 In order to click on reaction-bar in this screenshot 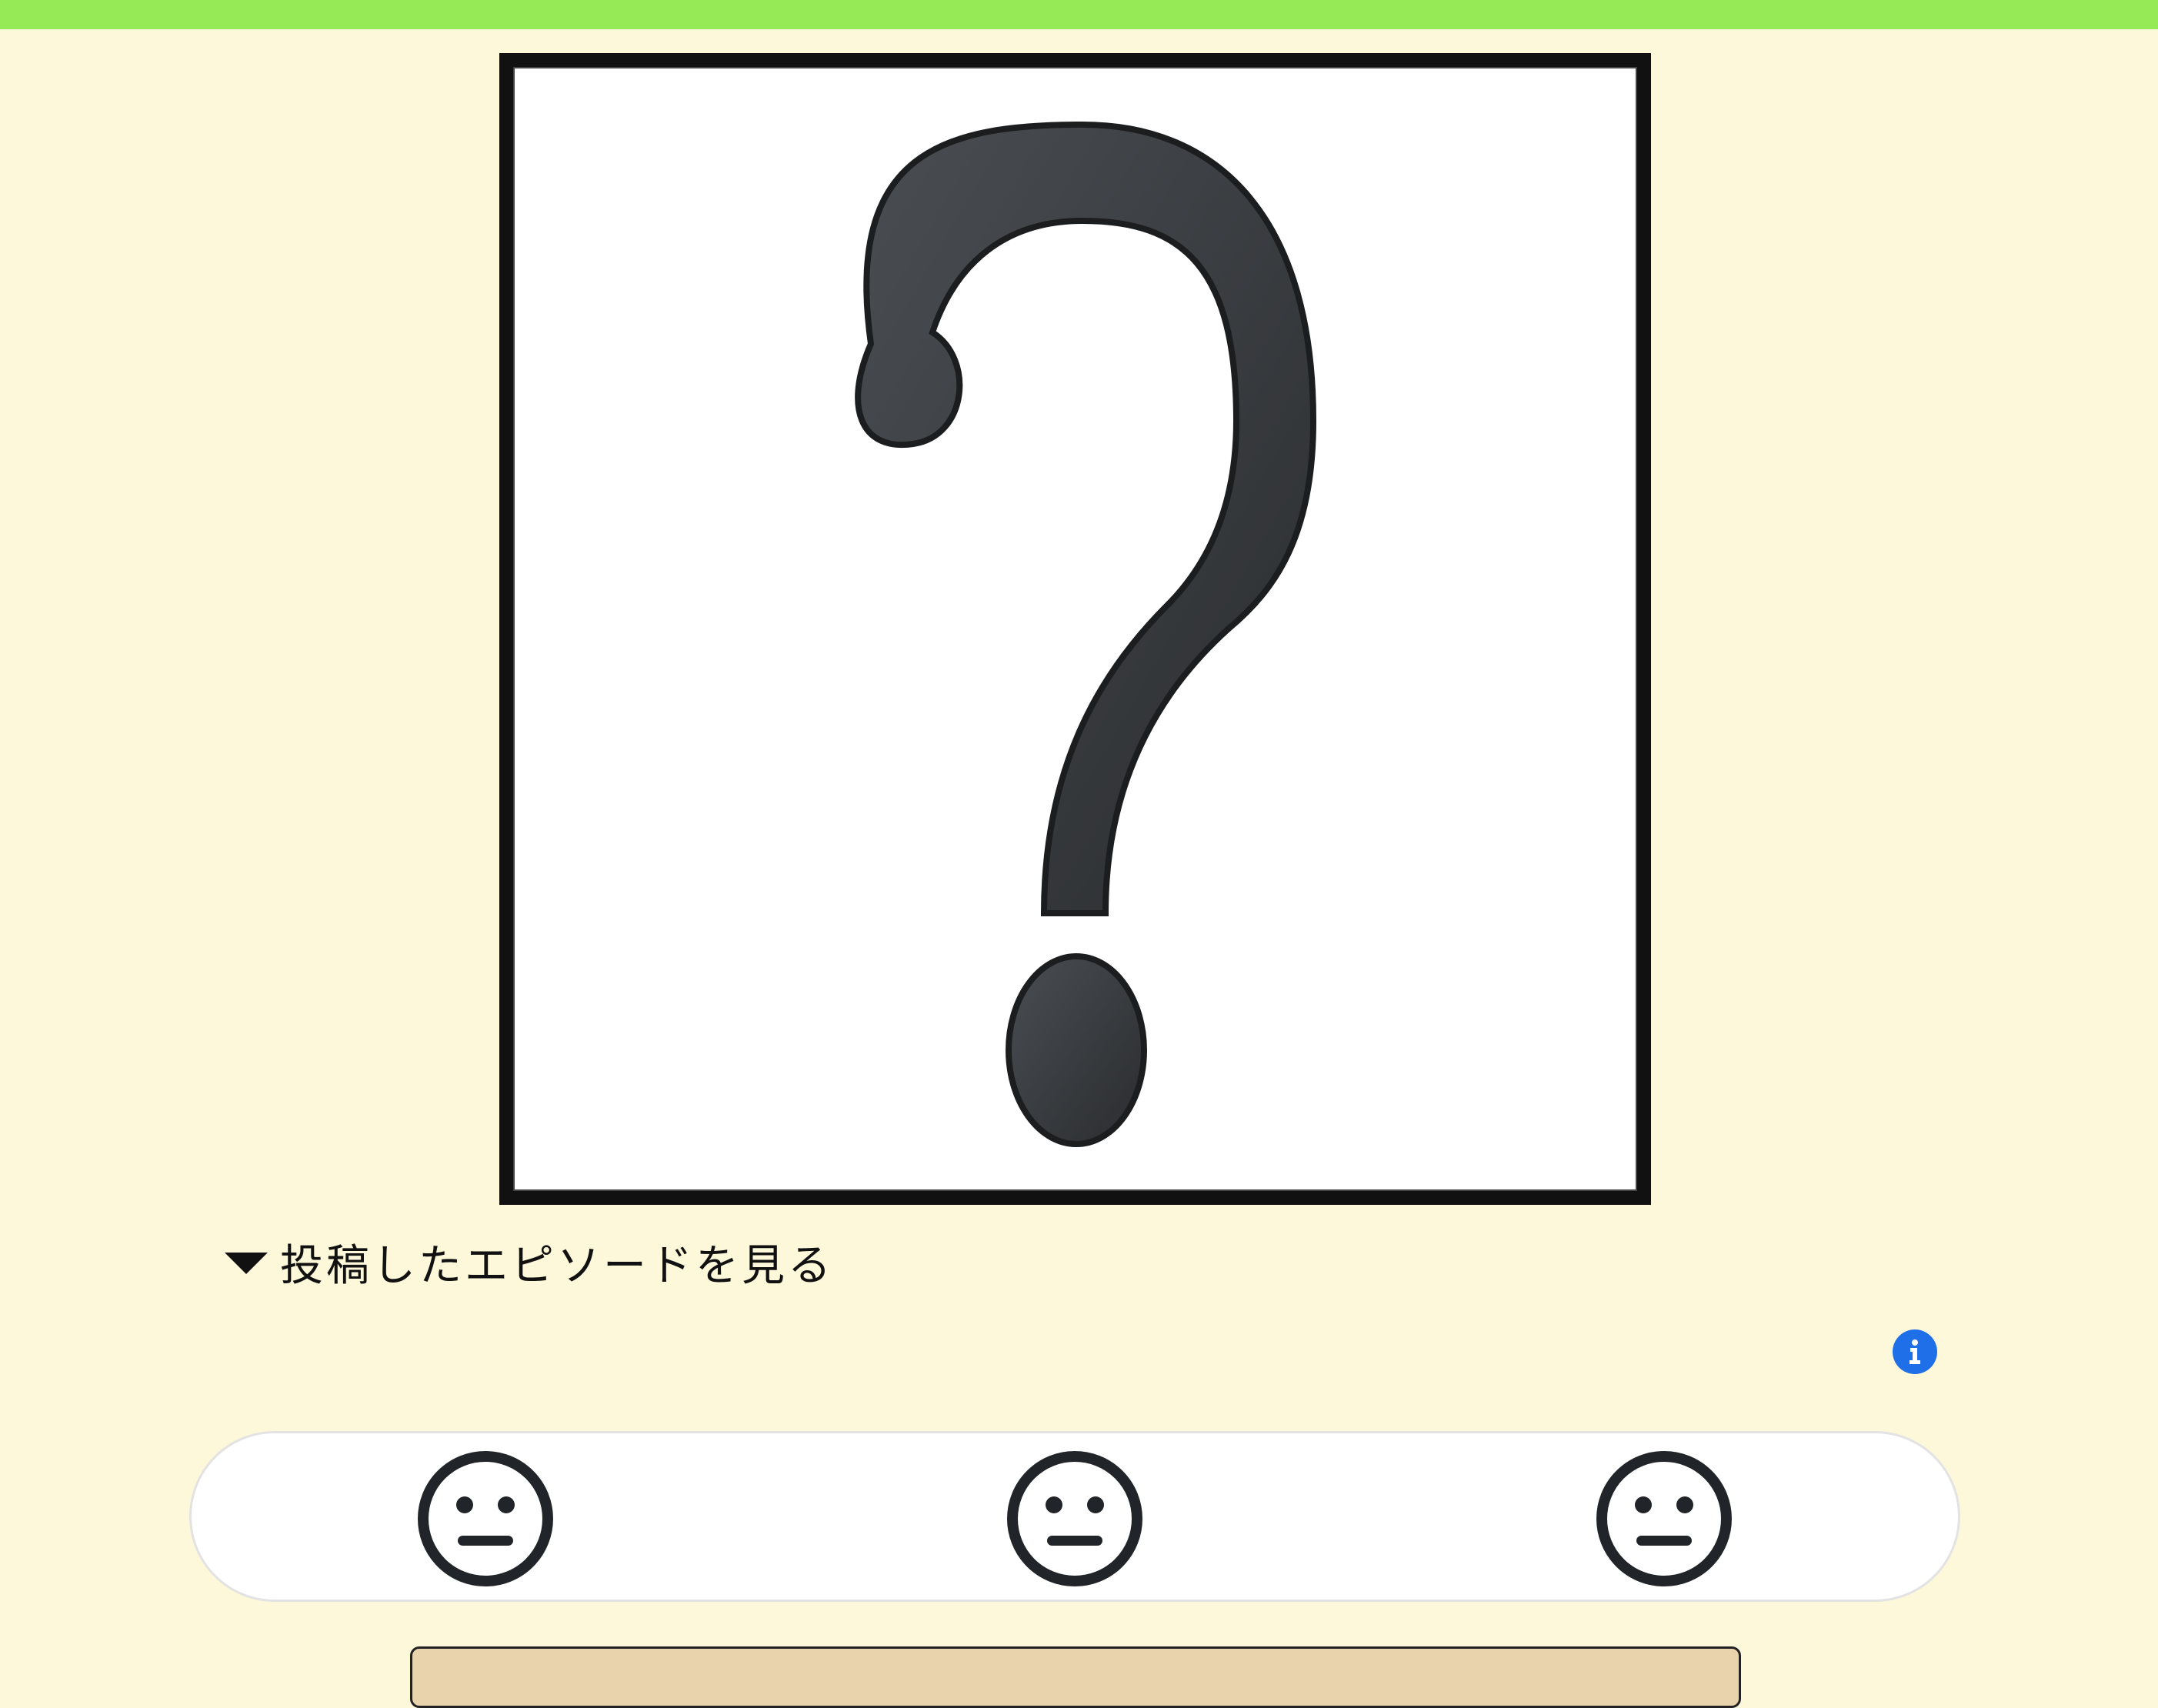, I will do `click(1074, 1517)`.